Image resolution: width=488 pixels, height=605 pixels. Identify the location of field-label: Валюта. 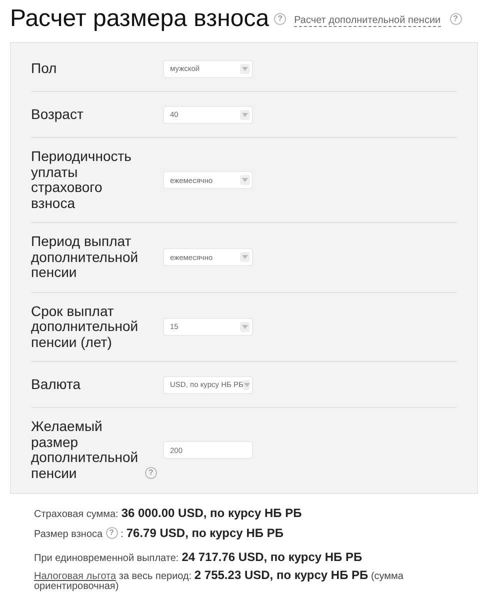
(56, 384).